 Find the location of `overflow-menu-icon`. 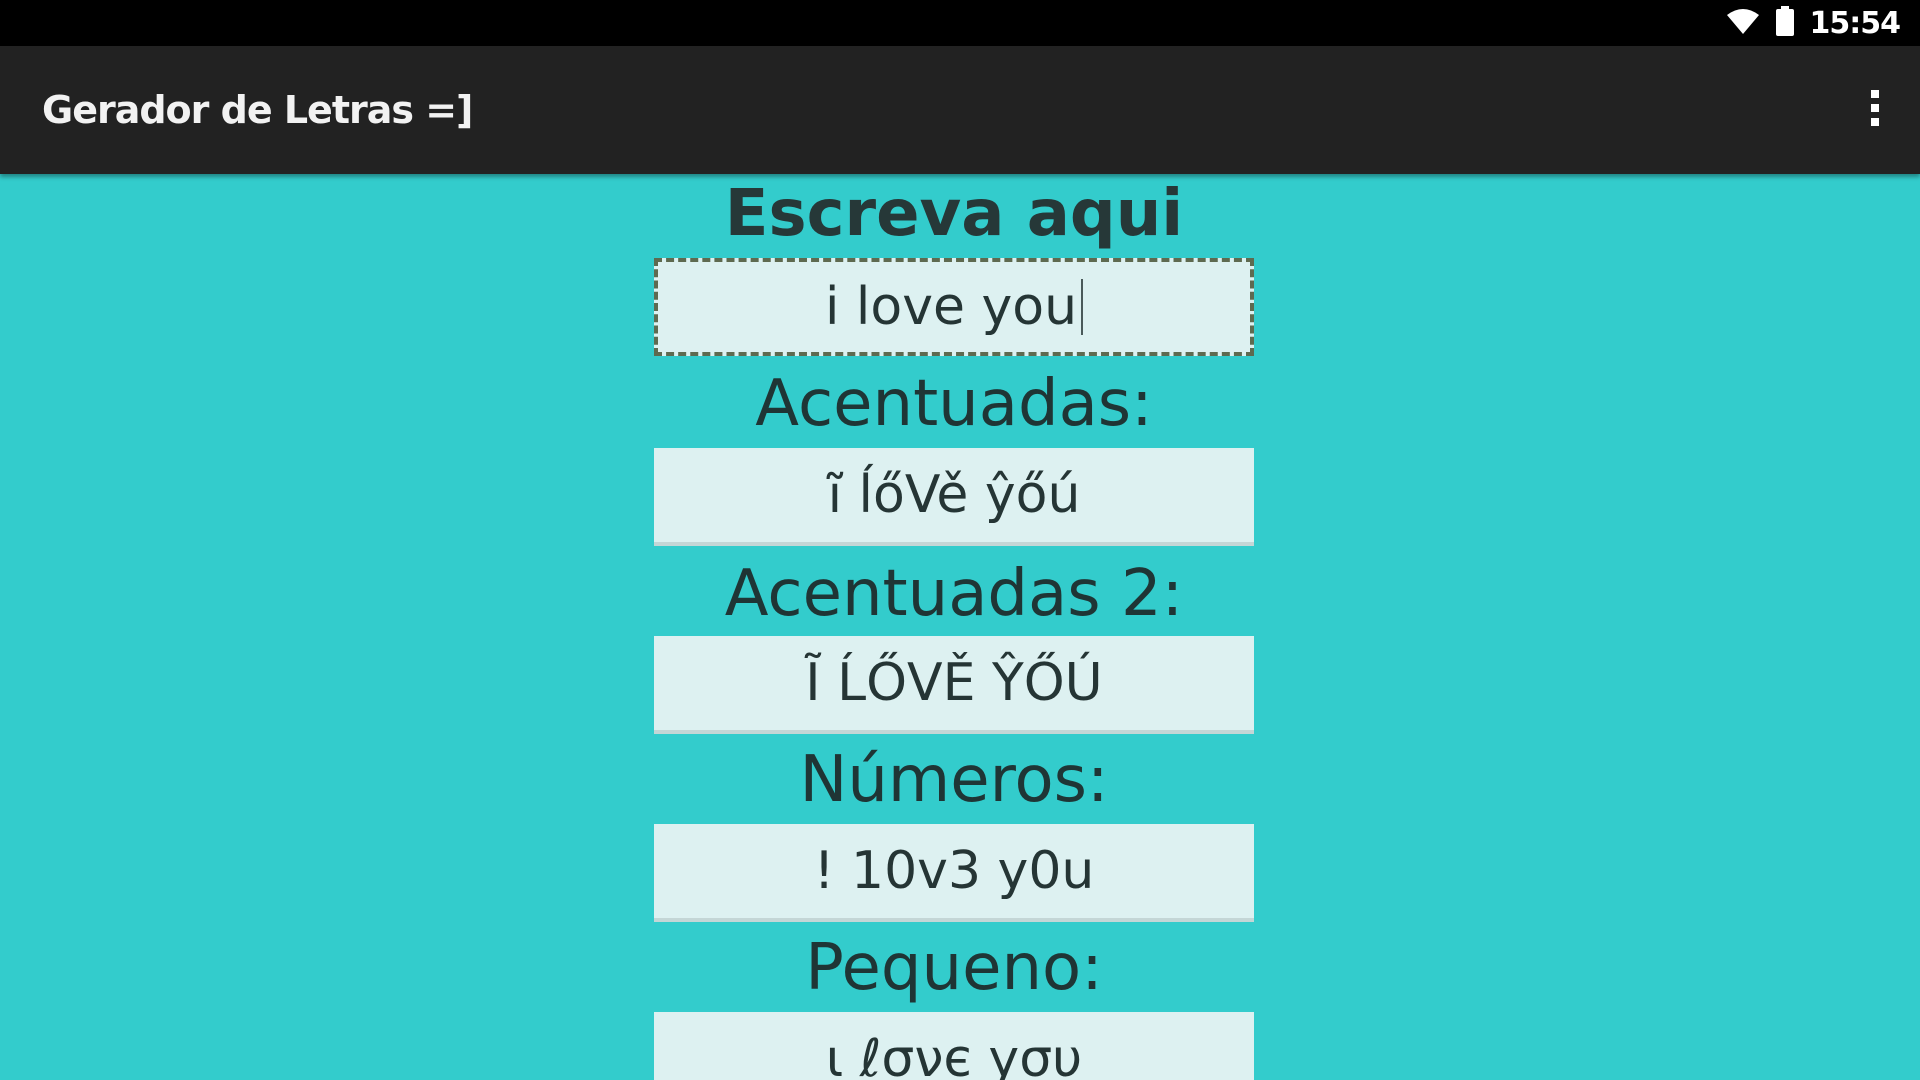

overflow-menu-icon is located at coordinates (1875, 110).